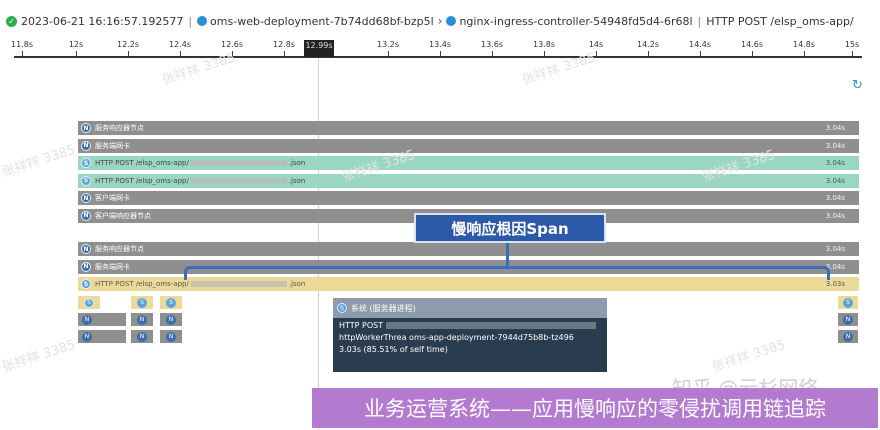  Describe the element at coordinates (510, 228) in the screenshot. I see `root-cause-callout: 慢响应根因Span` at that location.